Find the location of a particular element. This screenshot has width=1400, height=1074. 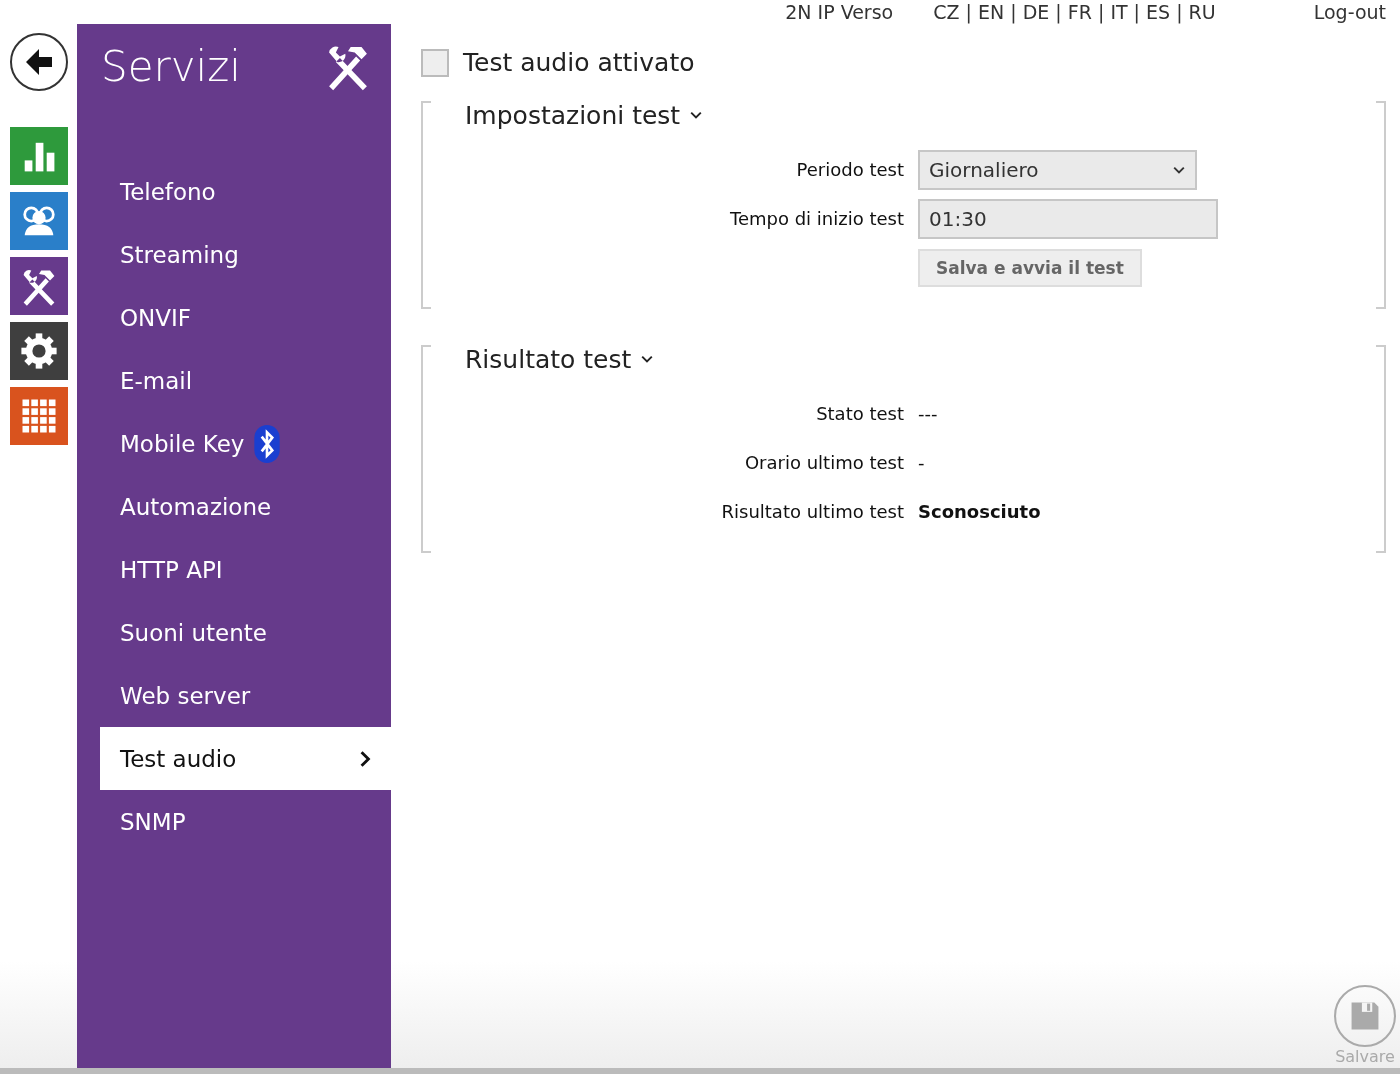

menu-item: Telefono is located at coordinates (245, 191).